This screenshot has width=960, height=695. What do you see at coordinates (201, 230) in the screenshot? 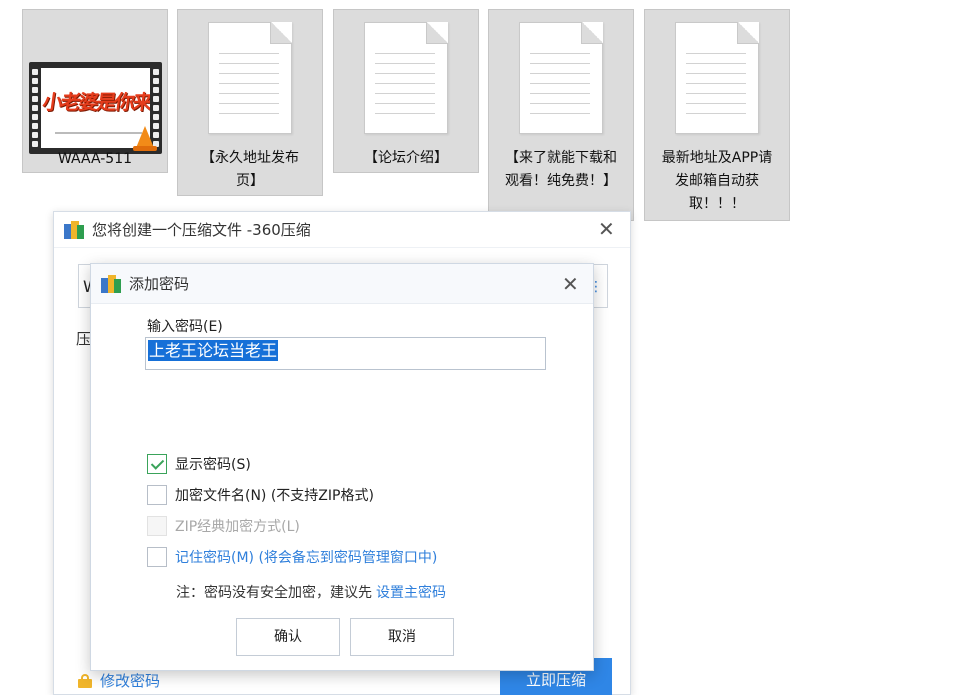
I see `compress-dialog-title: 您将创建一个压缩文件 -360压缩` at bounding box center [201, 230].